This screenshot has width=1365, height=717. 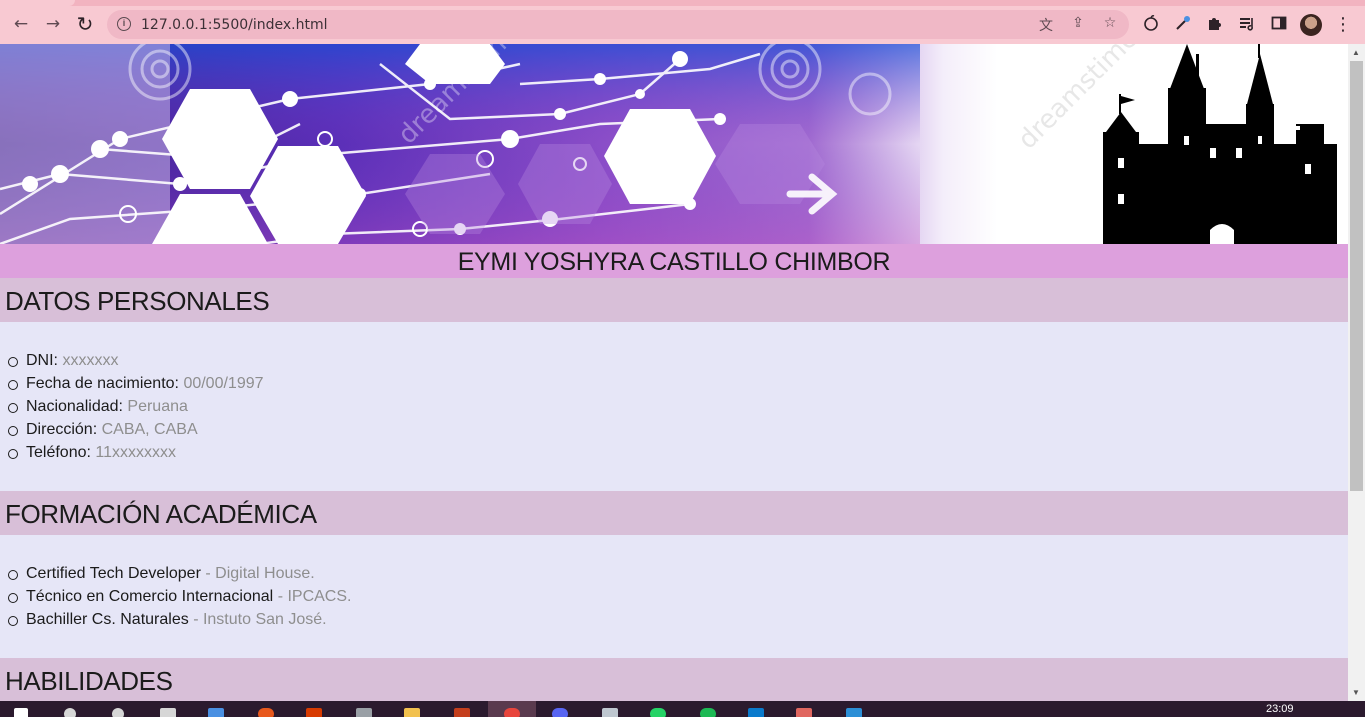 I want to click on item-value: - Digital House., so click(x=260, y=573).